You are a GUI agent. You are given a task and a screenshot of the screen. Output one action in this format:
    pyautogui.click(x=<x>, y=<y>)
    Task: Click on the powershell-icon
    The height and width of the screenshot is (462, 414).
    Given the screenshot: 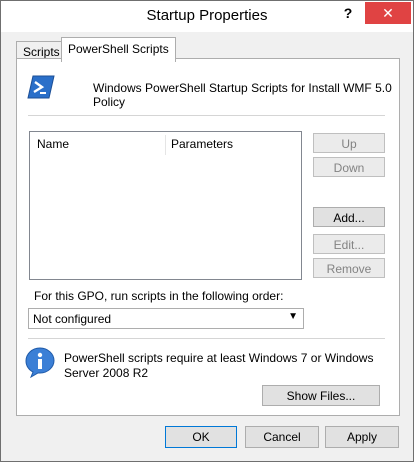 What is the action you would take?
    pyautogui.click(x=41, y=87)
    